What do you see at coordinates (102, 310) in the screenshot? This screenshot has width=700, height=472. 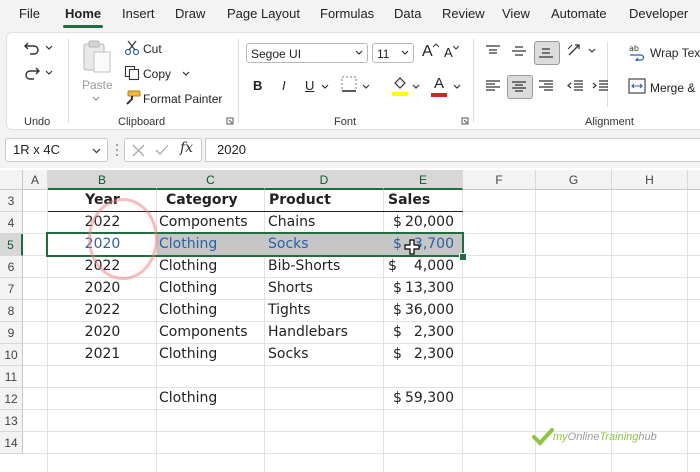 I see `table-cell: 2022` at bounding box center [102, 310].